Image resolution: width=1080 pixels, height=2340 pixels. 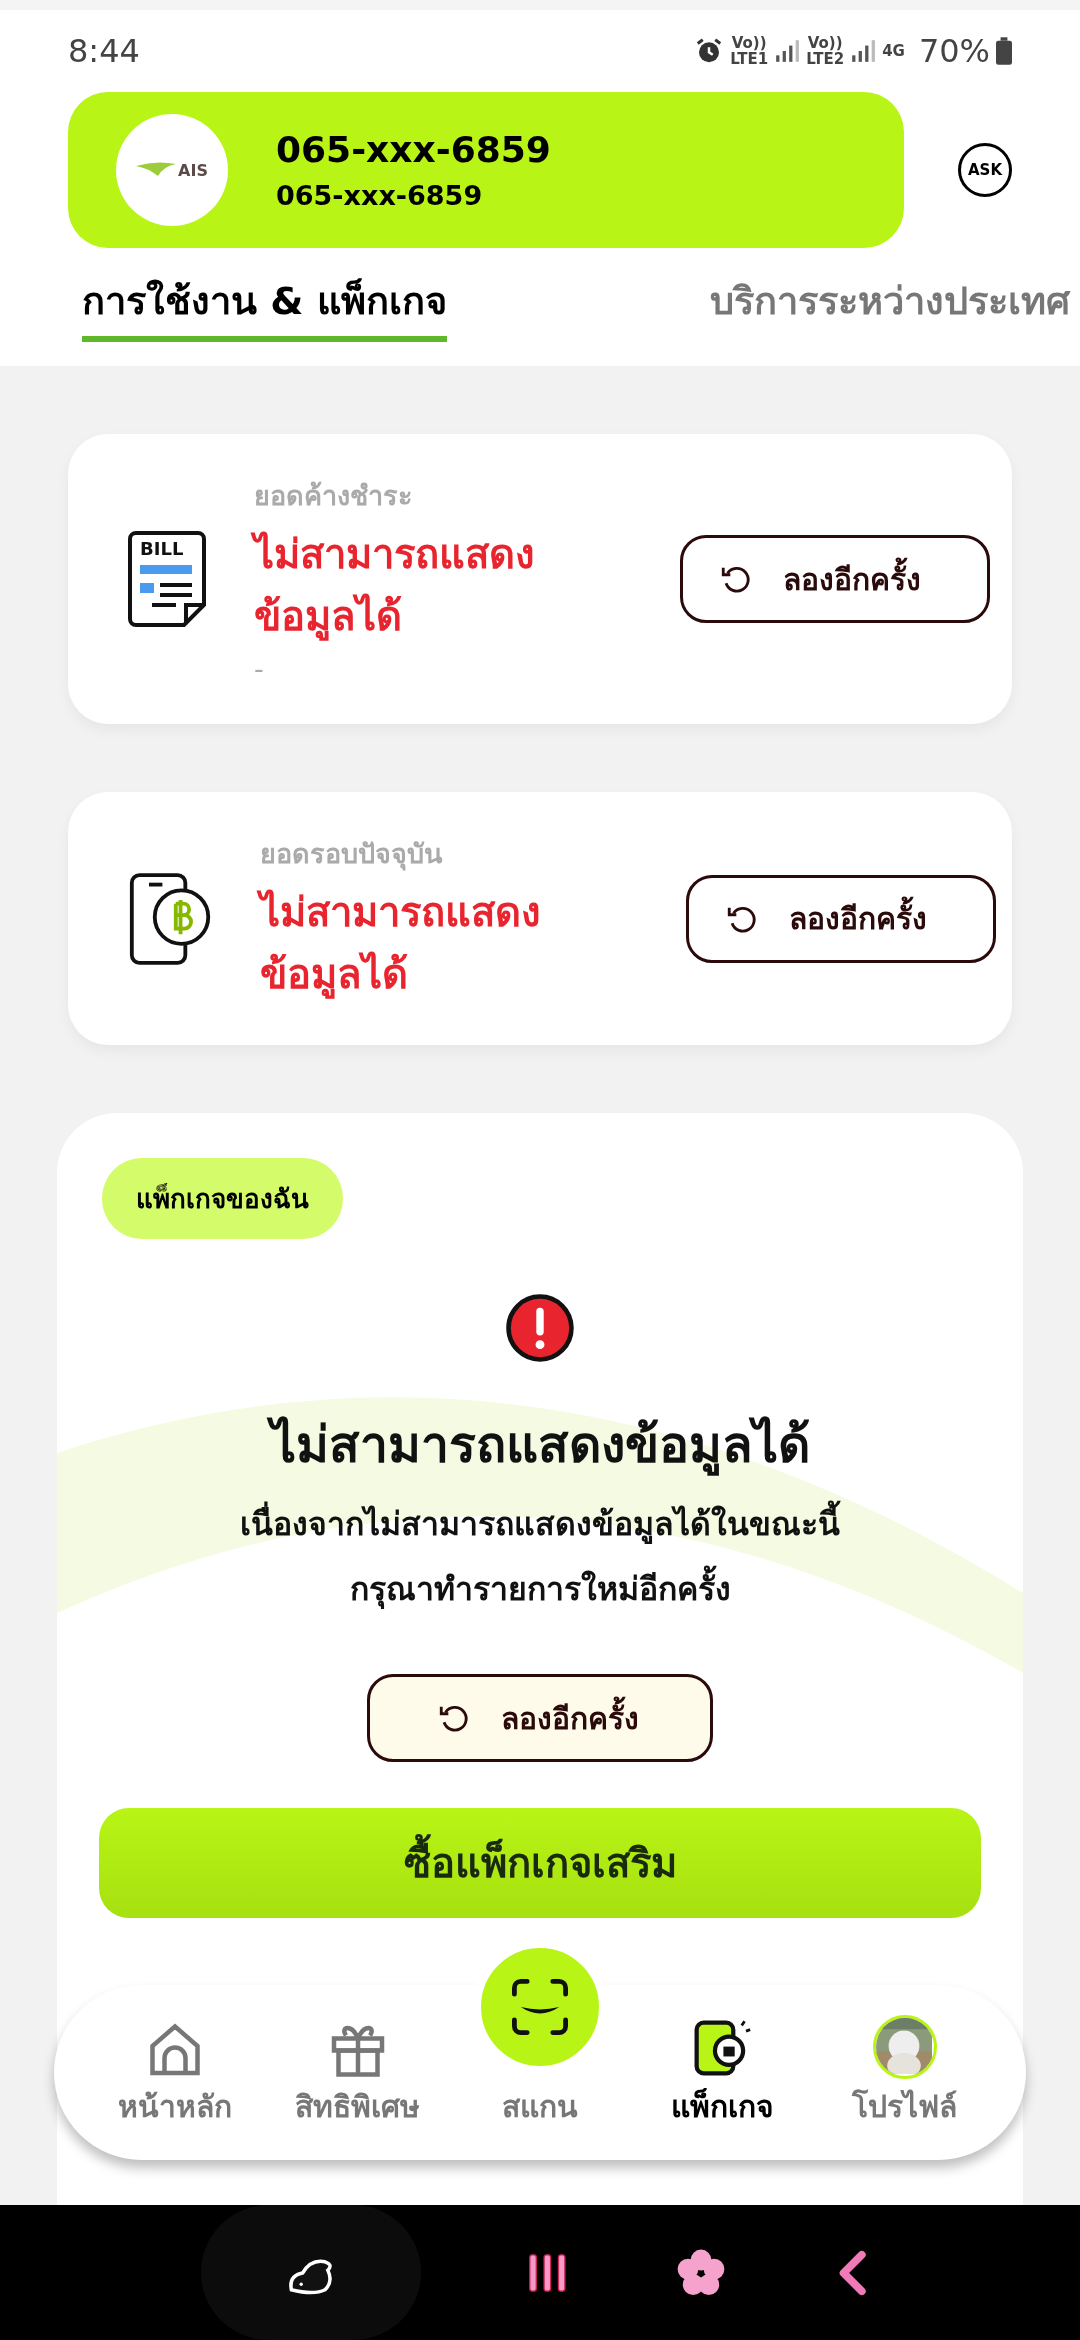 What do you see at coordinates (540, 1328) in the screenshot?
I see `alert-icon` at bounding box center [540, 1328].